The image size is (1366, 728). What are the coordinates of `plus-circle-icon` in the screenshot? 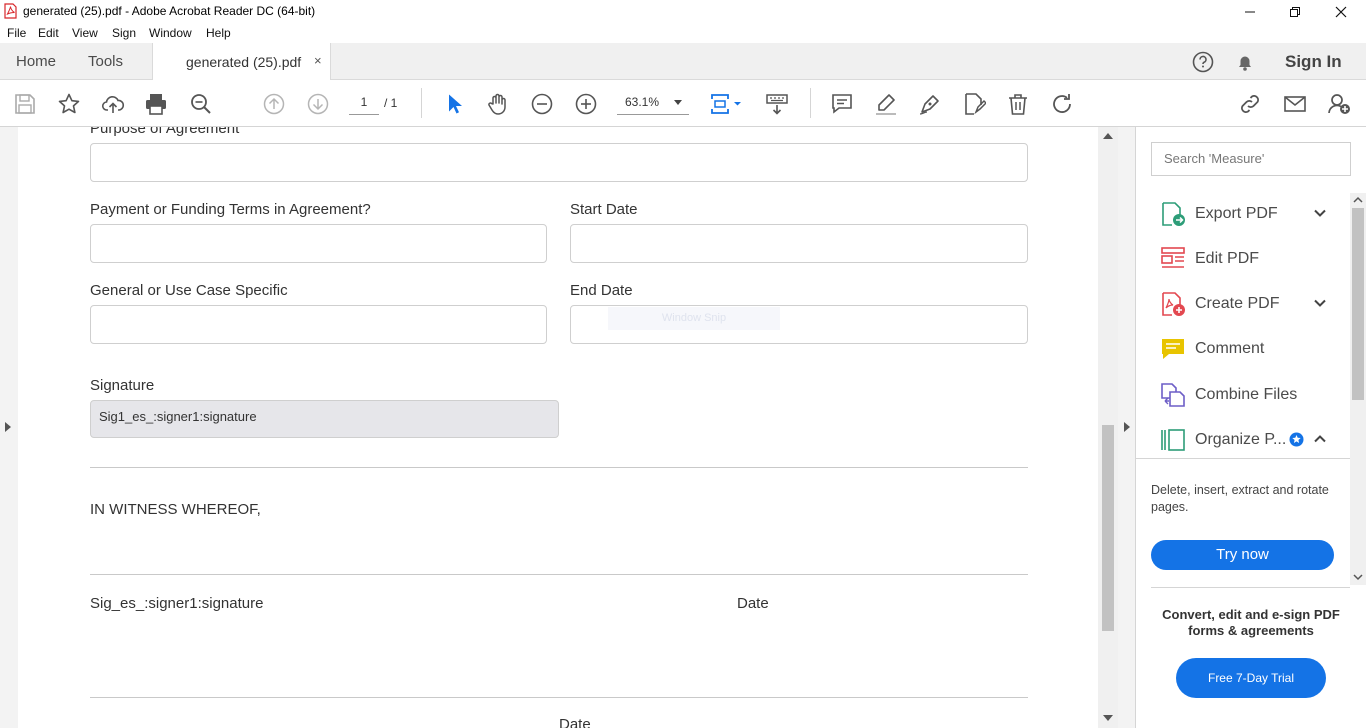 It's located at (586, 104).